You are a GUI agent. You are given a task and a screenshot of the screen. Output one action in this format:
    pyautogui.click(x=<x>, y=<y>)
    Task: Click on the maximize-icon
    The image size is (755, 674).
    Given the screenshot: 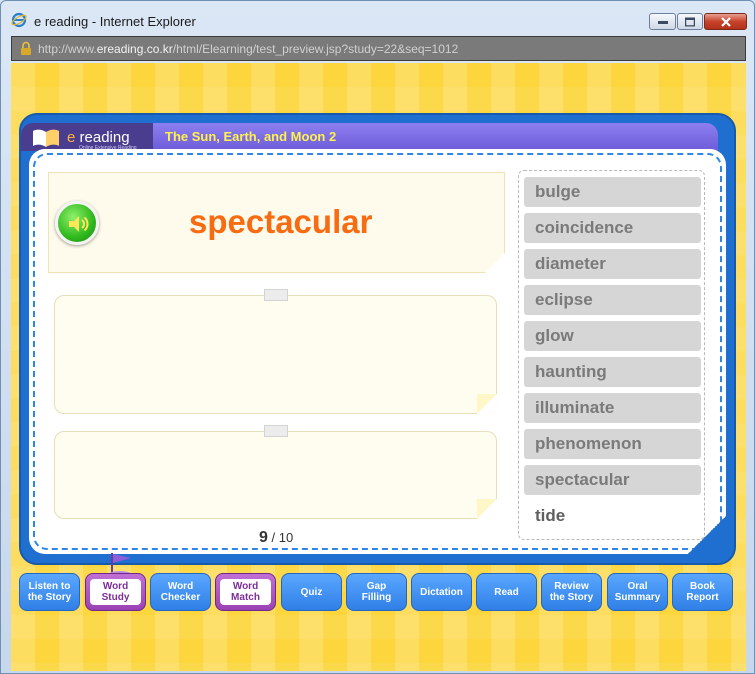 What is the action you would take?
    pyautogui.click(x=690, y=21)
    